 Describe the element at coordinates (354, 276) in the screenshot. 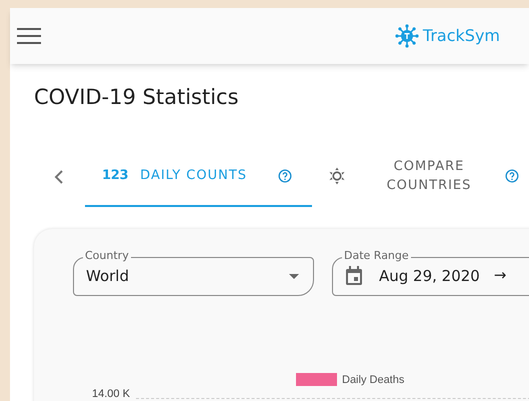

I see `calendar-icon` at that location.